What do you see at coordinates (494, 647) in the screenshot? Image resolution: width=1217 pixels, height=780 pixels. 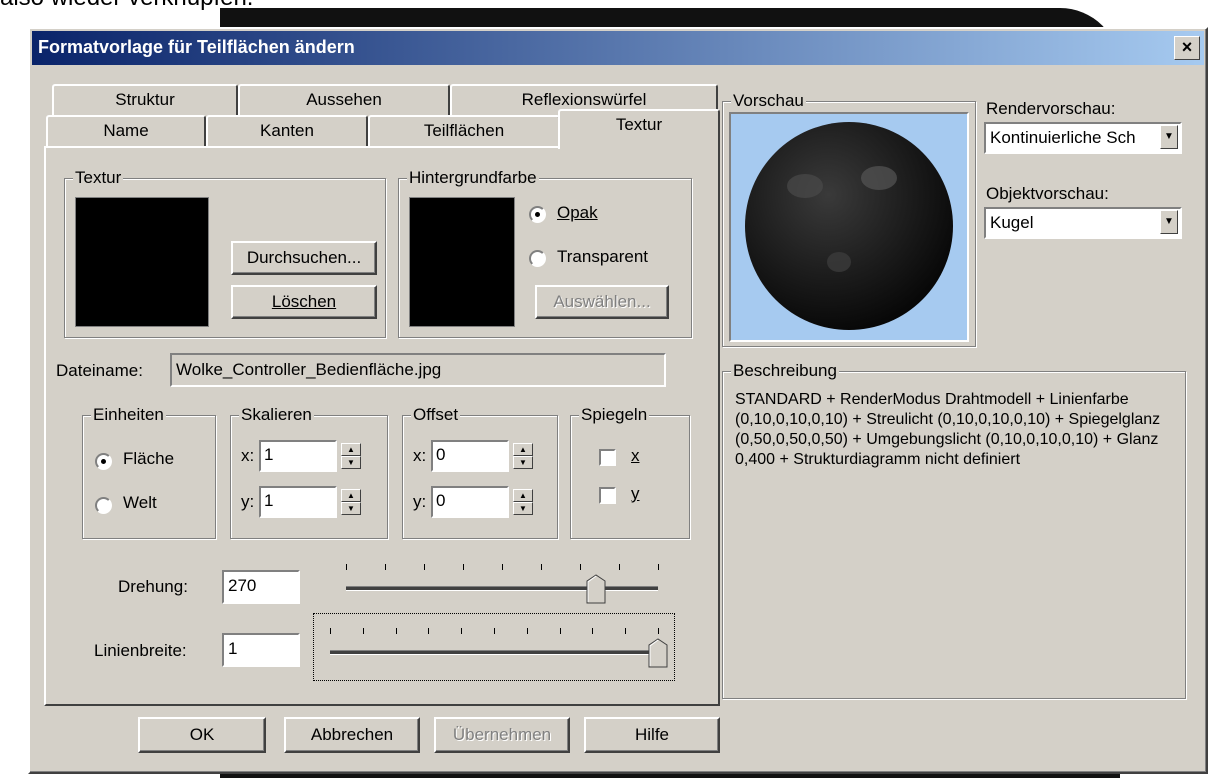 I see `linienbreite-slider` at bounding box center [494, 647].